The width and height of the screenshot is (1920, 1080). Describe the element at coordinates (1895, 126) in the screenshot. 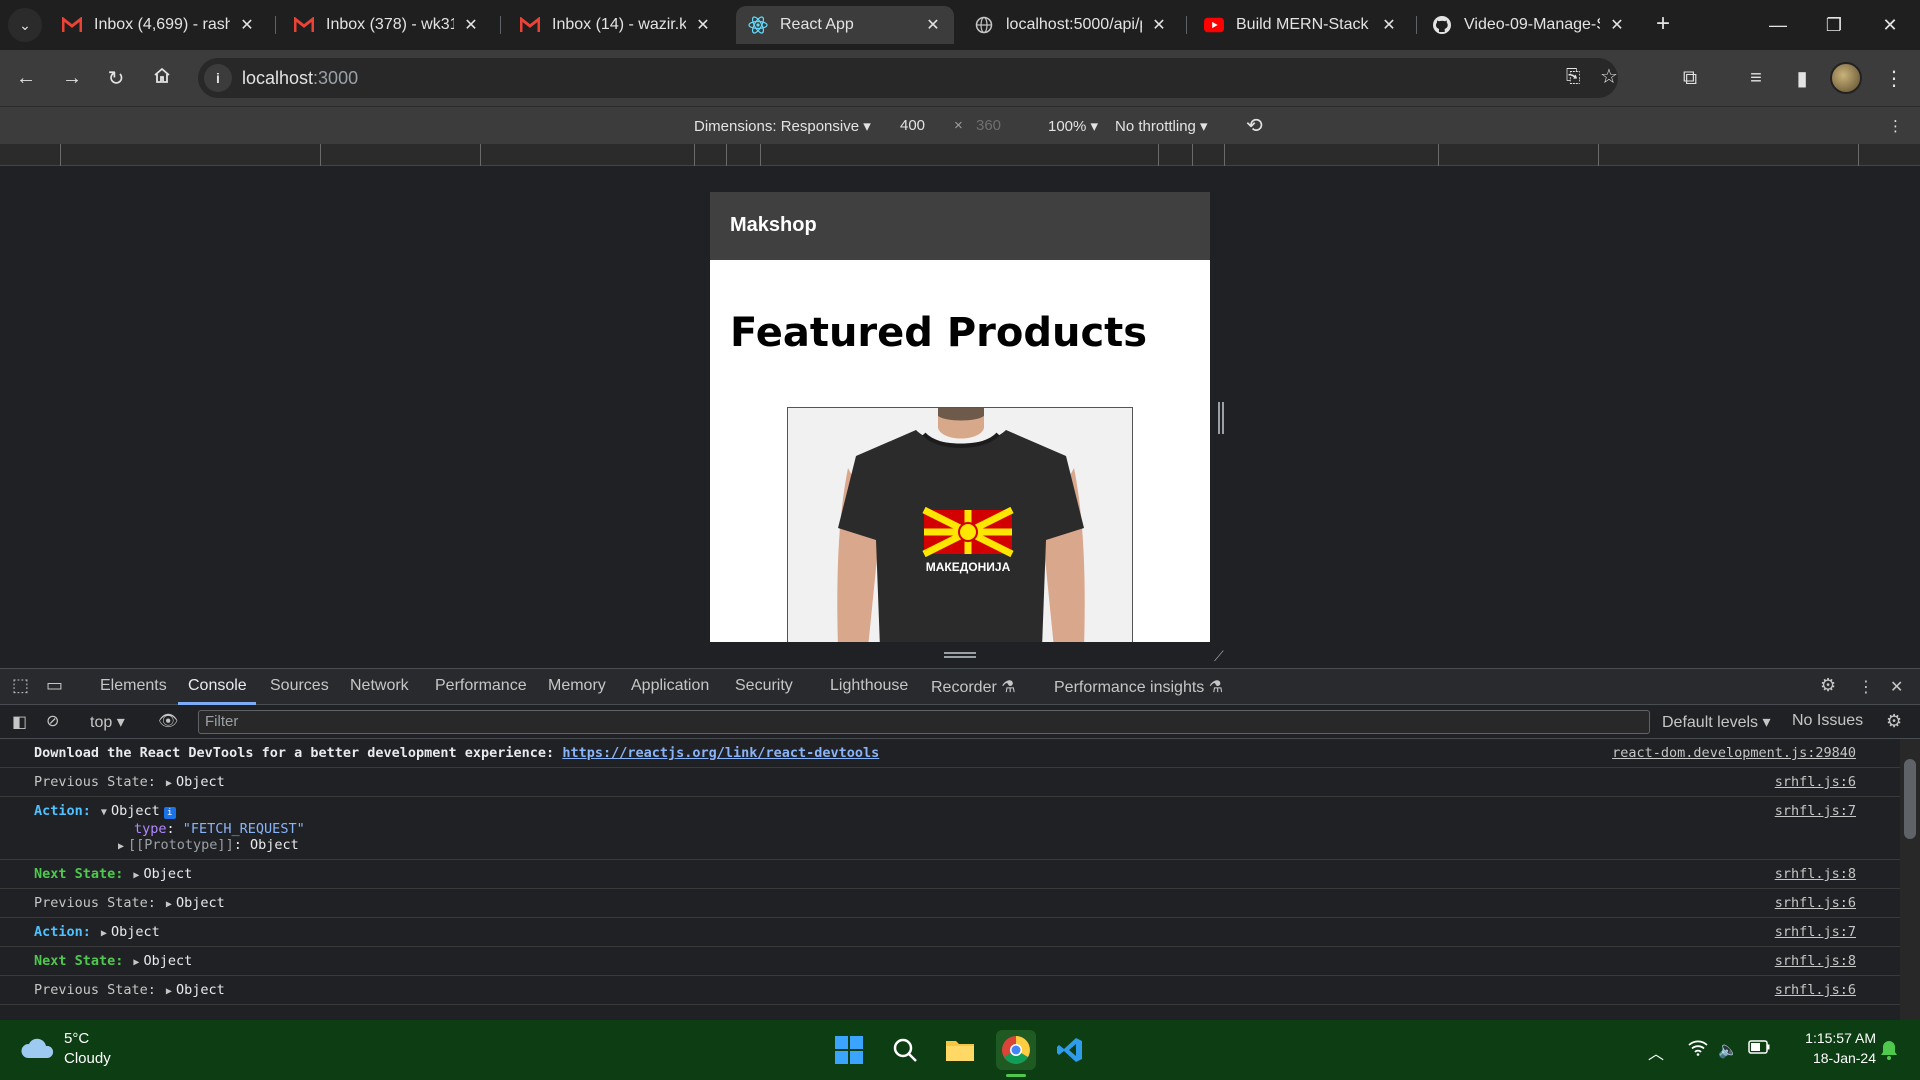

I see `device-options-kebab-icon: ⋮` at that location.